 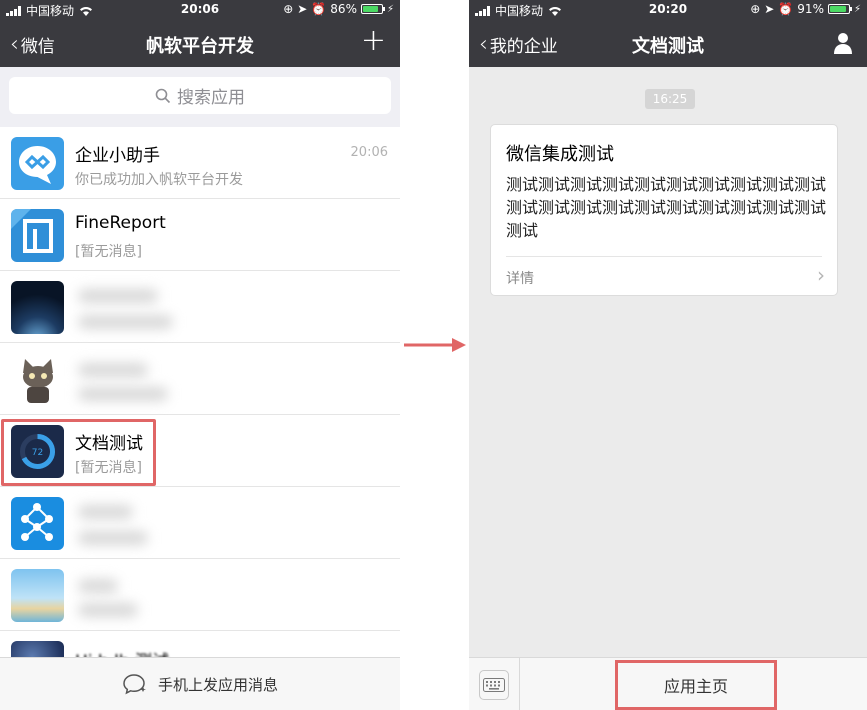 What do you see at coordinates (373, 41) in the screenshot?
I see `add-icon: +` at bounding box center [373, 41].